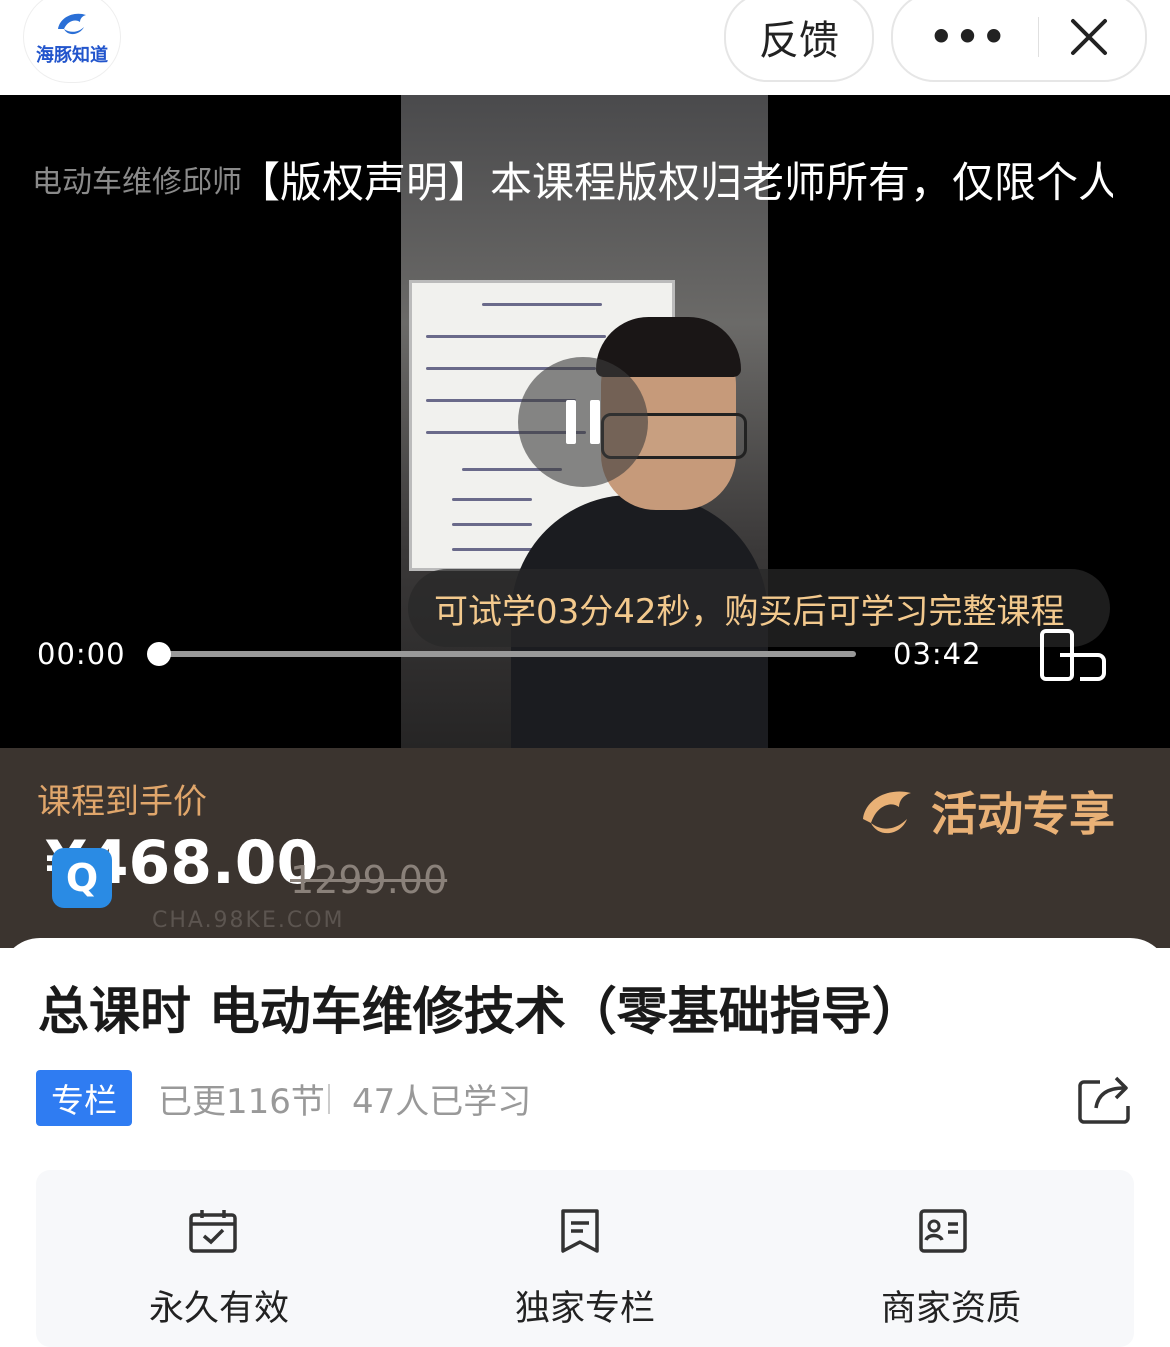  Describe the element at coordinates (595, 422) in the screenshot. I see `pause-icon-bar` at that location.